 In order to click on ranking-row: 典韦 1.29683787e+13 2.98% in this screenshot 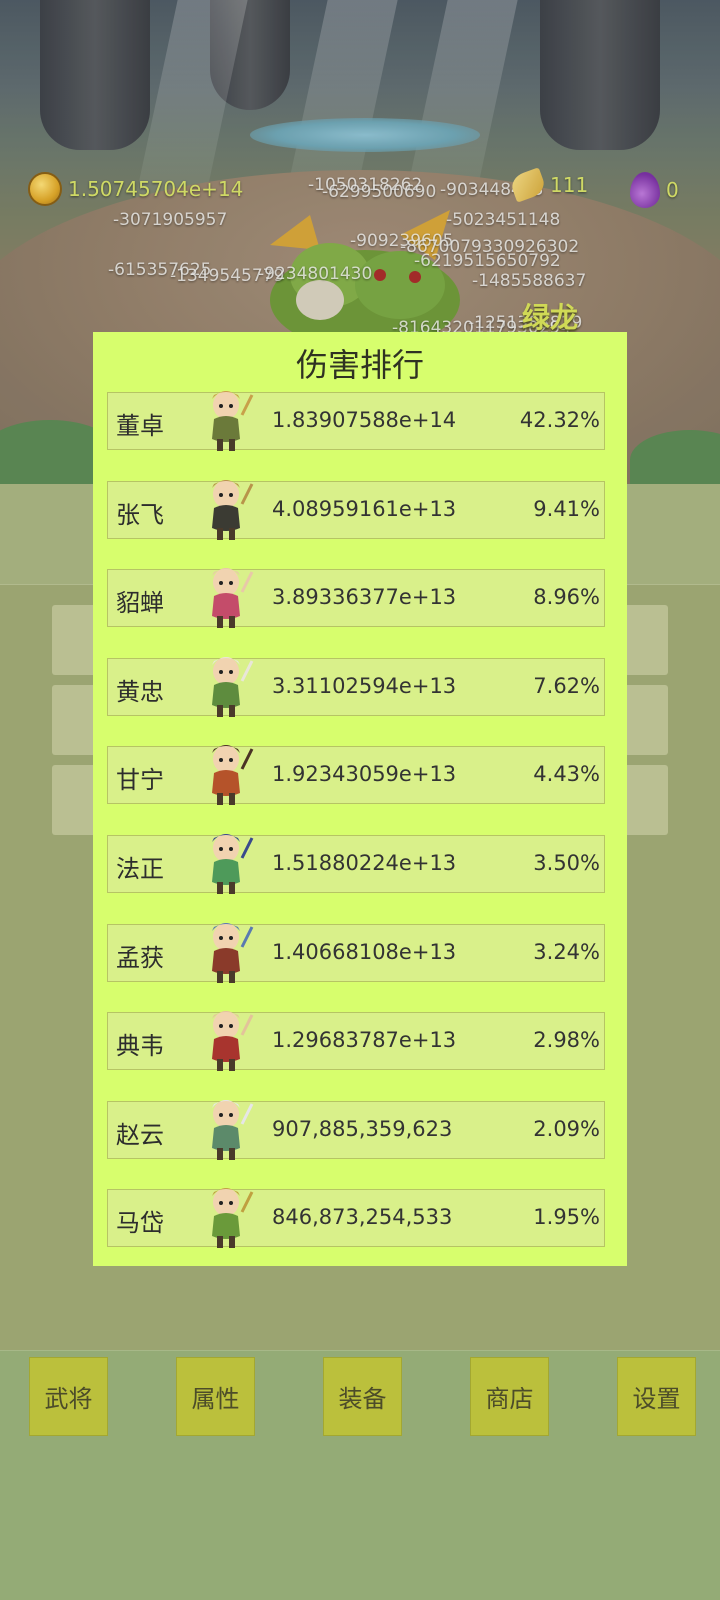, I will do `click(356, 1041)`.